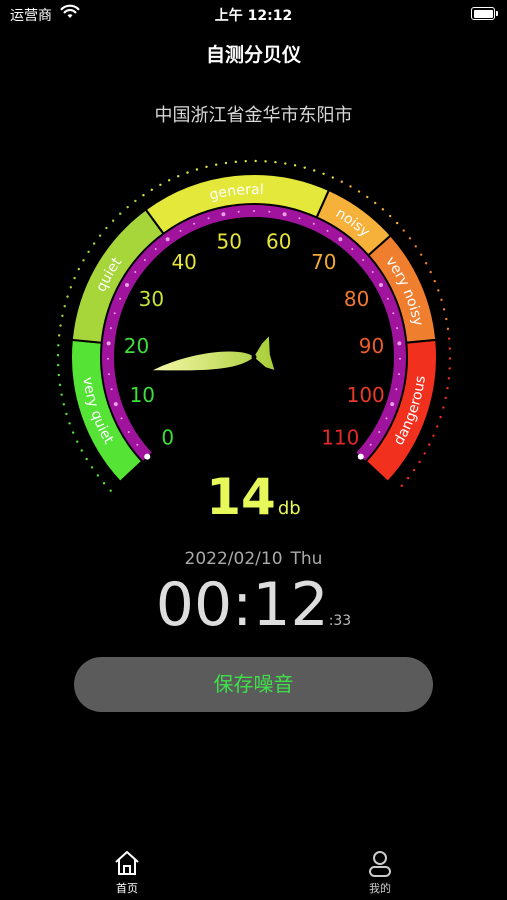 The width and height of the screenshot is (507, 900). I want to click on gauge-tick-label: 110, so click(340, 437).